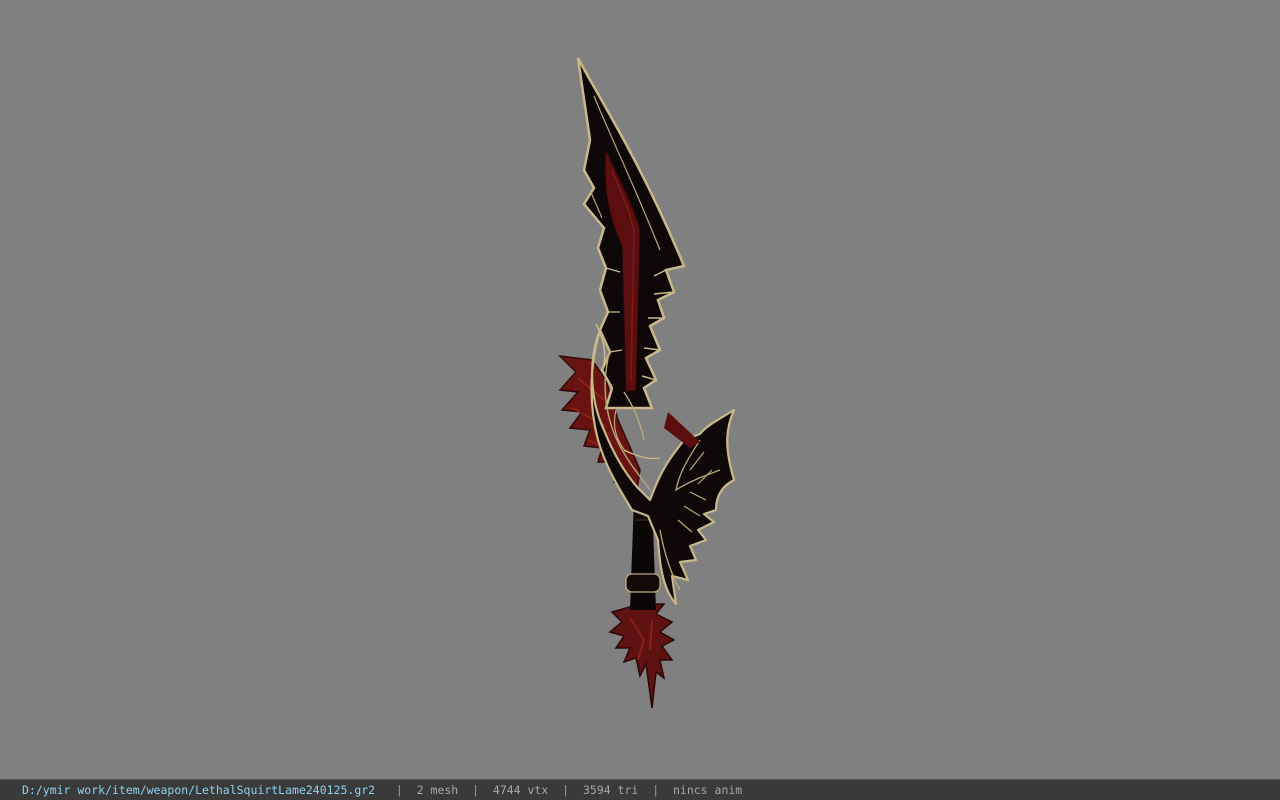 The width and height of the screenshot is (1280, 800). Describe the element at coordinates (520, 790) in the screenshot. I see `status-vertex-count: 4744 vtx` at that location.